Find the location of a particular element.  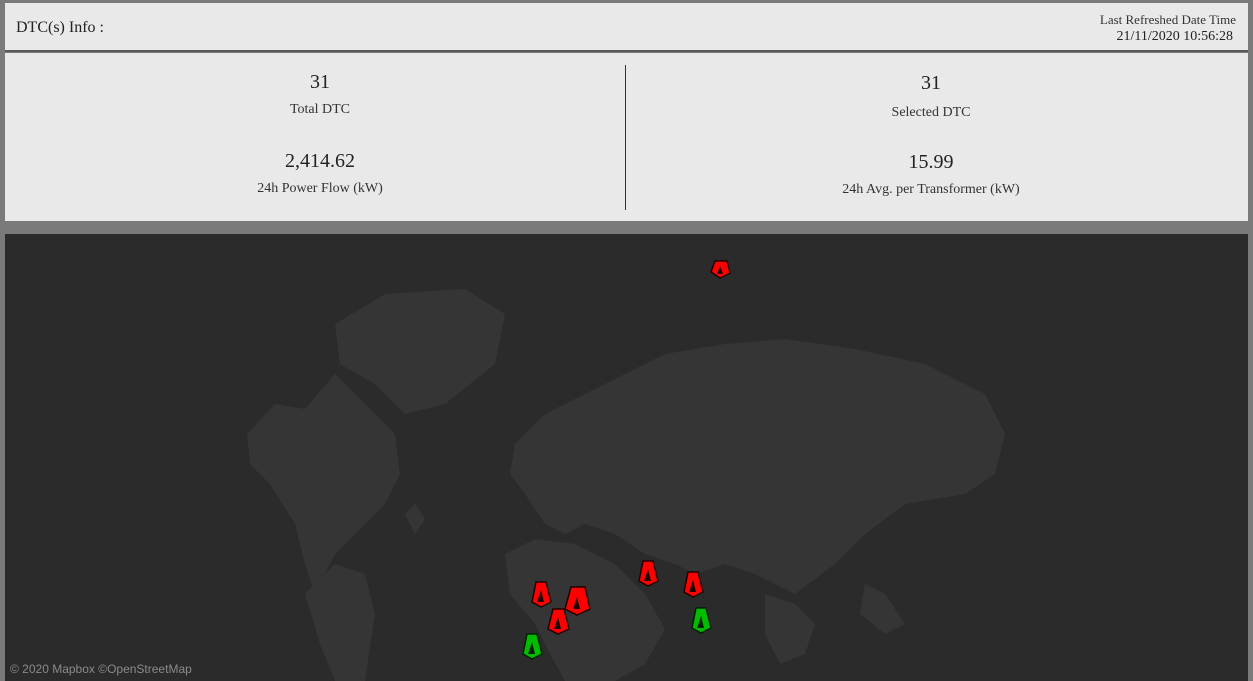

selected-dtc-label: Selected DTC is located at coordinates (931, 112).